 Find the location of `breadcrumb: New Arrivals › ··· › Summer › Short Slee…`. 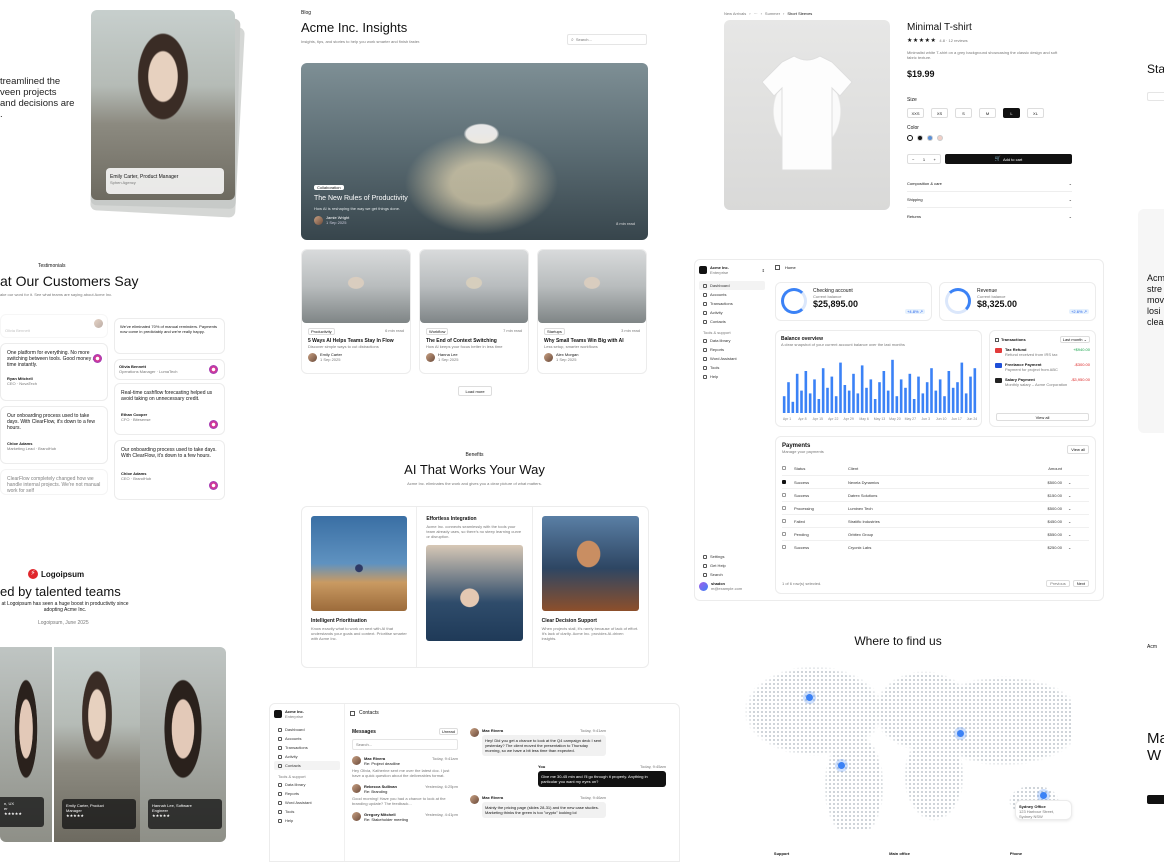

breadcrumb: New Arrivals › ··· › Summer › Short Slee… is located at coordinates (768, 13).